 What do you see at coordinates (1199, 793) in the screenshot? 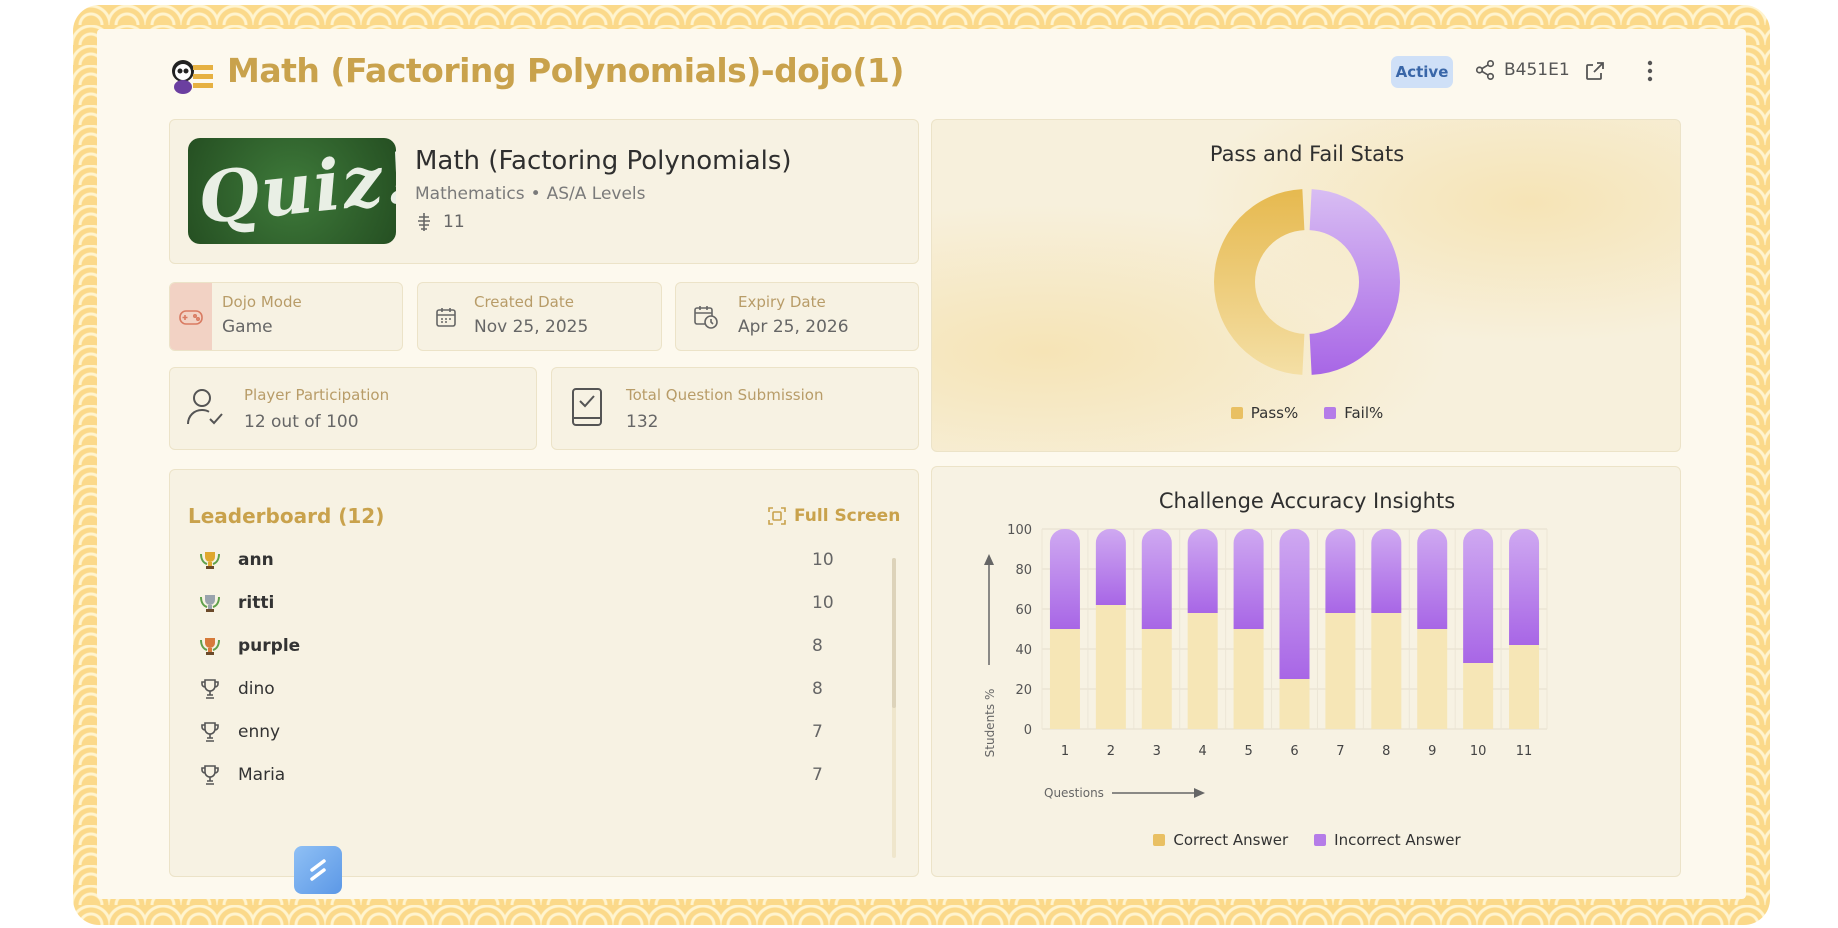
I see `x-axis-arrowhead` at bounding box center [1199, 793].